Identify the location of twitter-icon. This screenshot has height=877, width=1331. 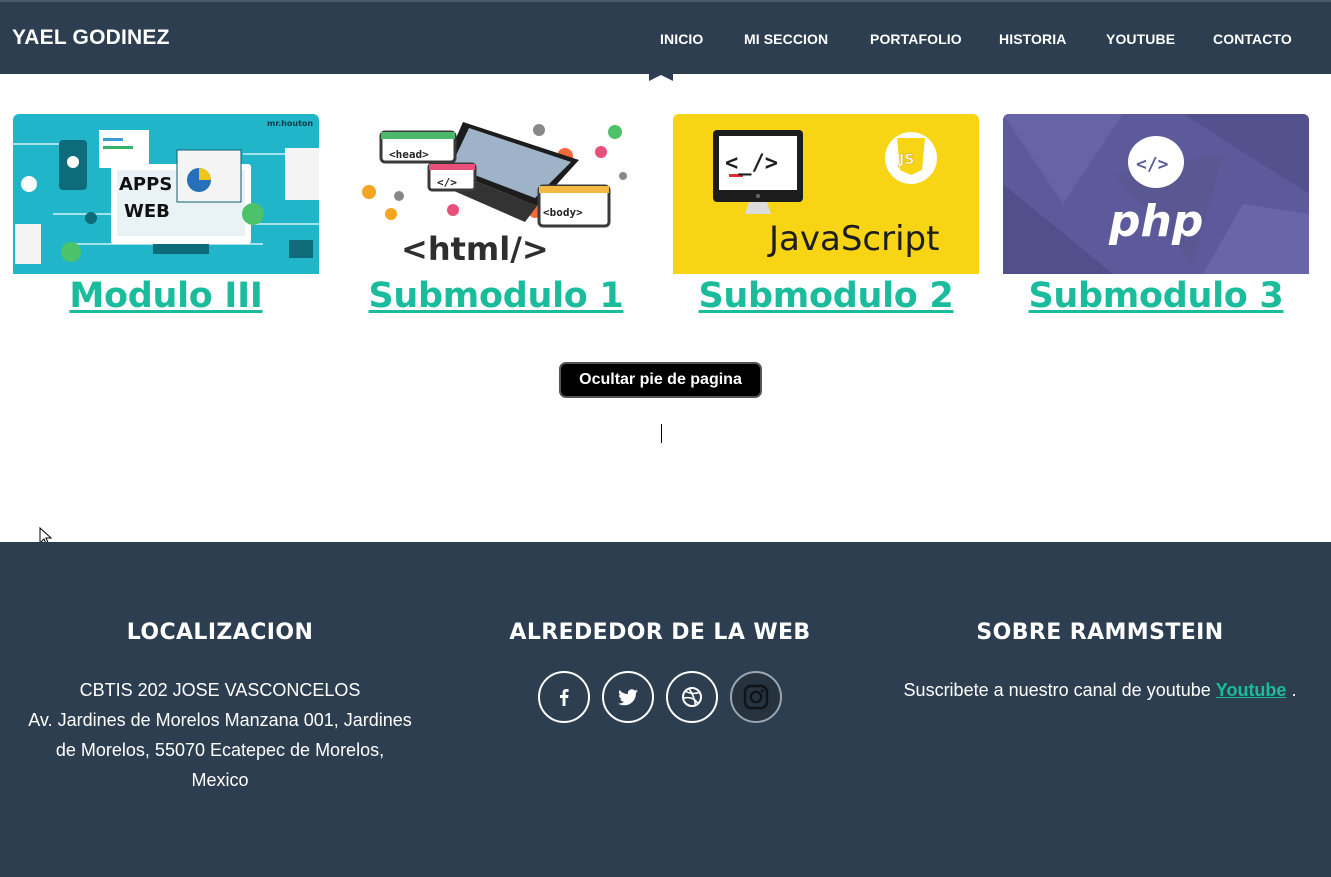
(628, 697).